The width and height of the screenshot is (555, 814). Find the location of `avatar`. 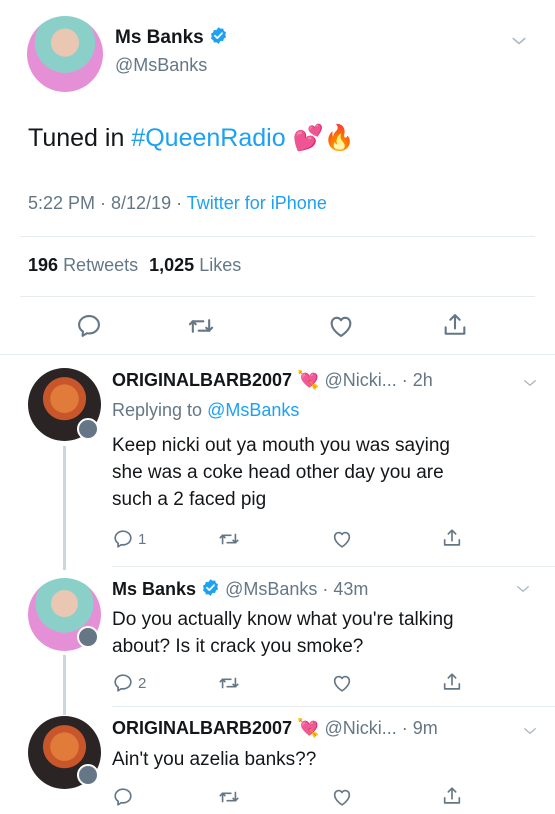

avatar is located at coordinates (65, 54).